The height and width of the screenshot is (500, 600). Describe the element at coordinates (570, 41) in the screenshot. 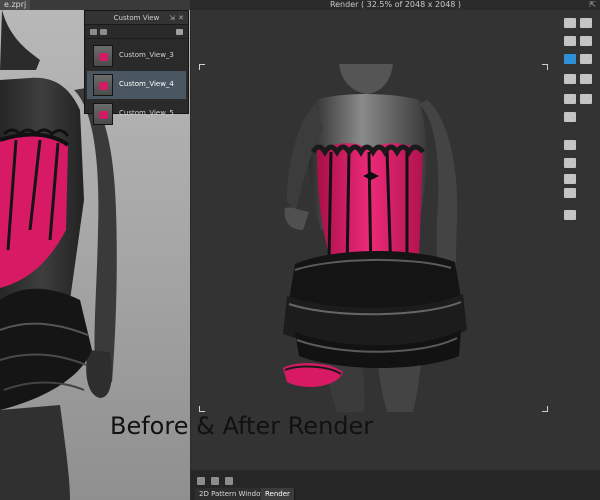

I see `camera-view-icon` at that location.